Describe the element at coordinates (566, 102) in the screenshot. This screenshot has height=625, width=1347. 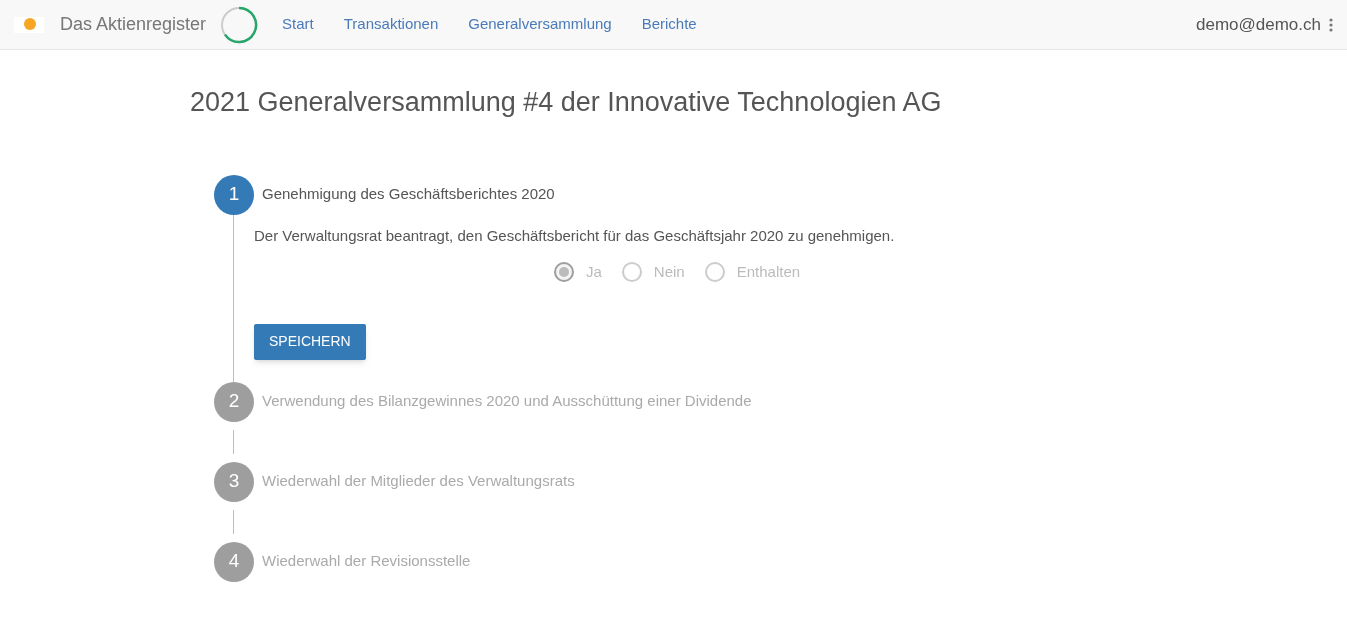
I see `page-title: 2021 Generalversammlung #4 der Innovative Technologien AG` at that location.